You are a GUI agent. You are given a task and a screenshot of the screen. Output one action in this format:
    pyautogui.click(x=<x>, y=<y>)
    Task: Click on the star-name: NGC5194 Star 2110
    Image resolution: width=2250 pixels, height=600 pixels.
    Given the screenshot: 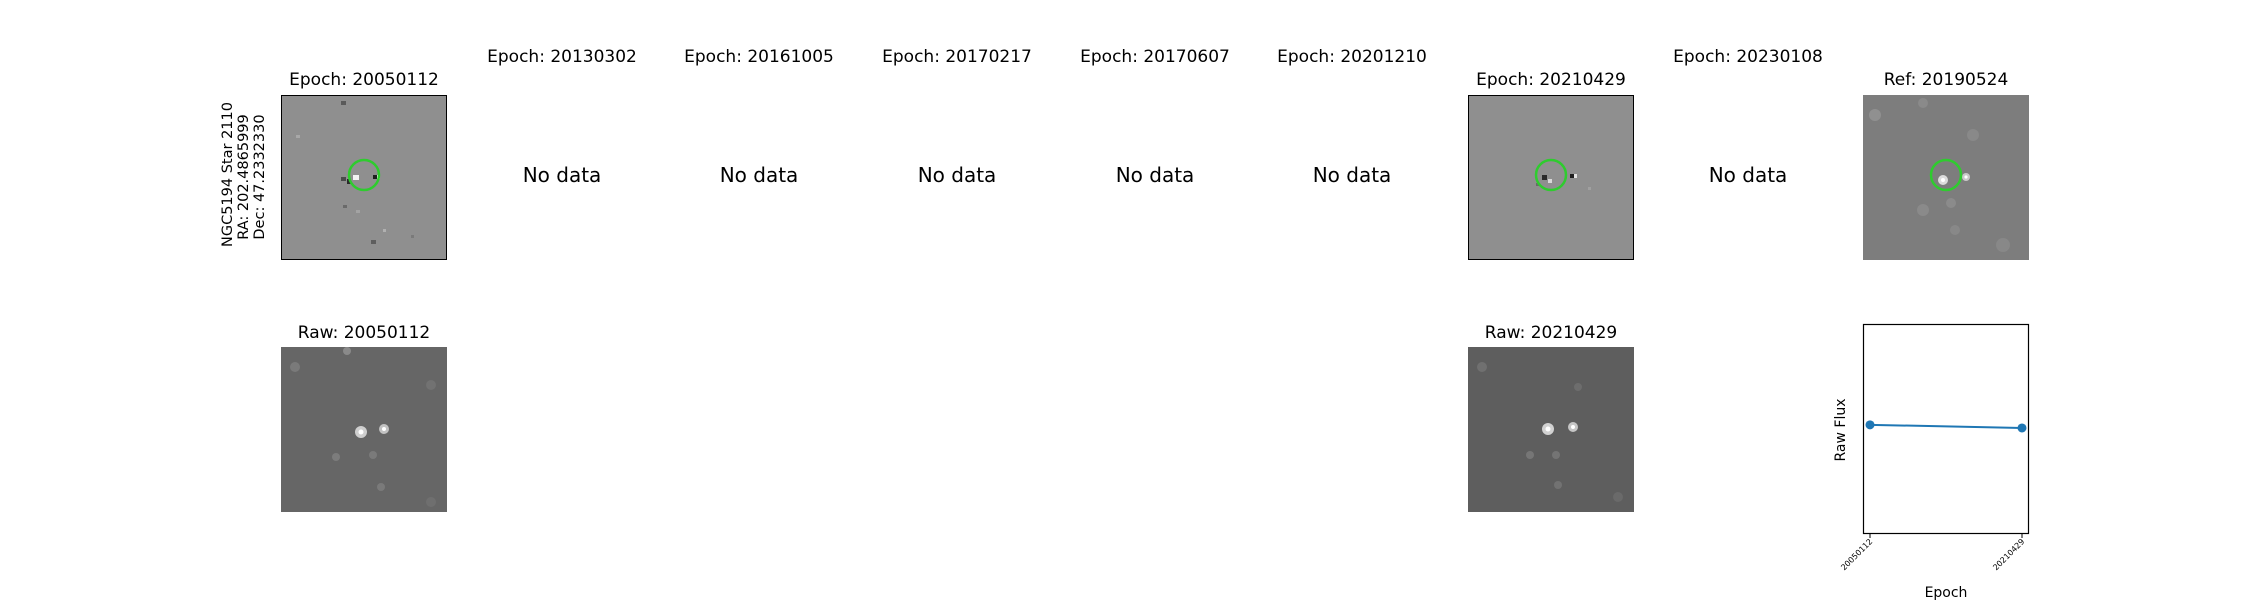 What is the action you would take?
    pyautogui.click(x=228, y=174)
    